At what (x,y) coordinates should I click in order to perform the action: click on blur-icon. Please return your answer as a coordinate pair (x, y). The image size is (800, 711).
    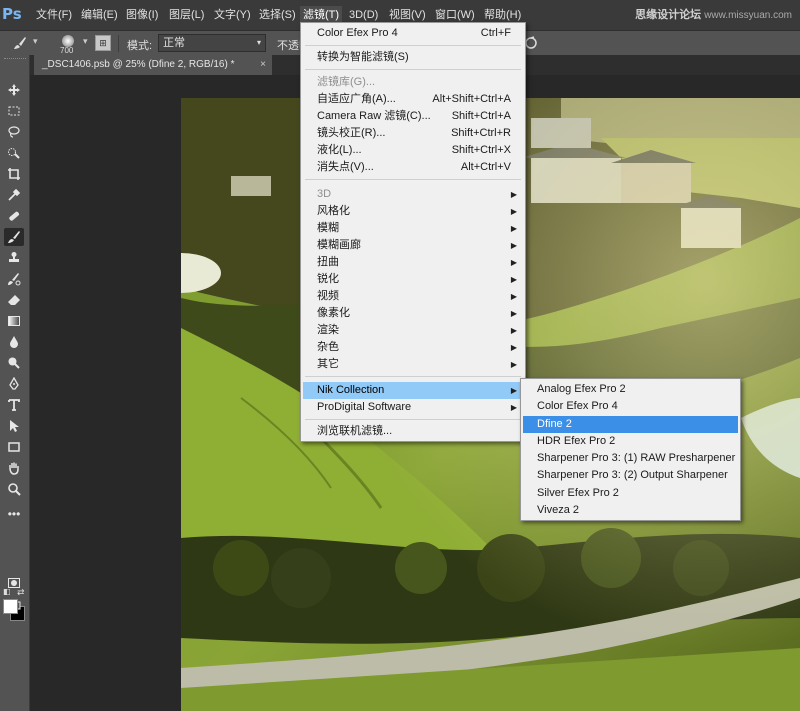
    Looking at the image, I should click on (14, 342).